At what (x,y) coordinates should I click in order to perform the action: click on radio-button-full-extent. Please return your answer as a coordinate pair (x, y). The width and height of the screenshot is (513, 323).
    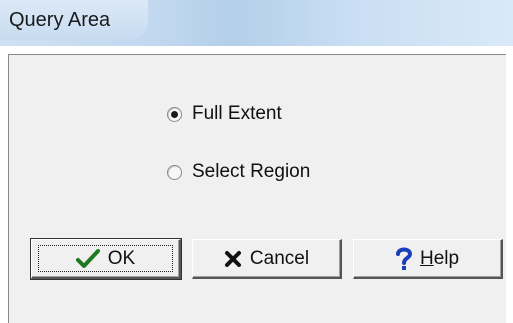
    Looking at the image, I should click on (174, 114).